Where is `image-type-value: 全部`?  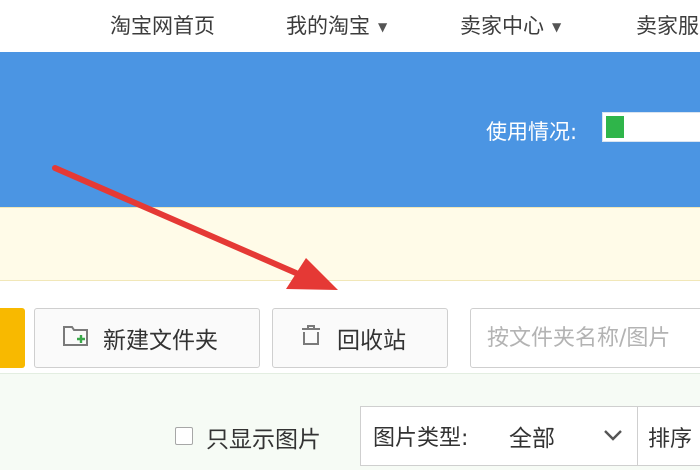 image-type-value: 全部 is located at coordinates (532, 439).